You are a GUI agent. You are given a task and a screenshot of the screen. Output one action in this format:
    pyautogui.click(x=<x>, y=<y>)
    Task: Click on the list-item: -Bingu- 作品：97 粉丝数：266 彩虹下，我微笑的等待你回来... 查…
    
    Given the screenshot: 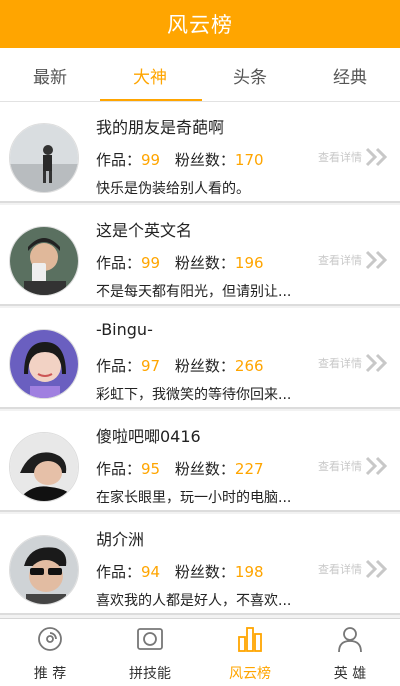 What is the action you would take?
    pyautogui.click(x=200, y=358)
    